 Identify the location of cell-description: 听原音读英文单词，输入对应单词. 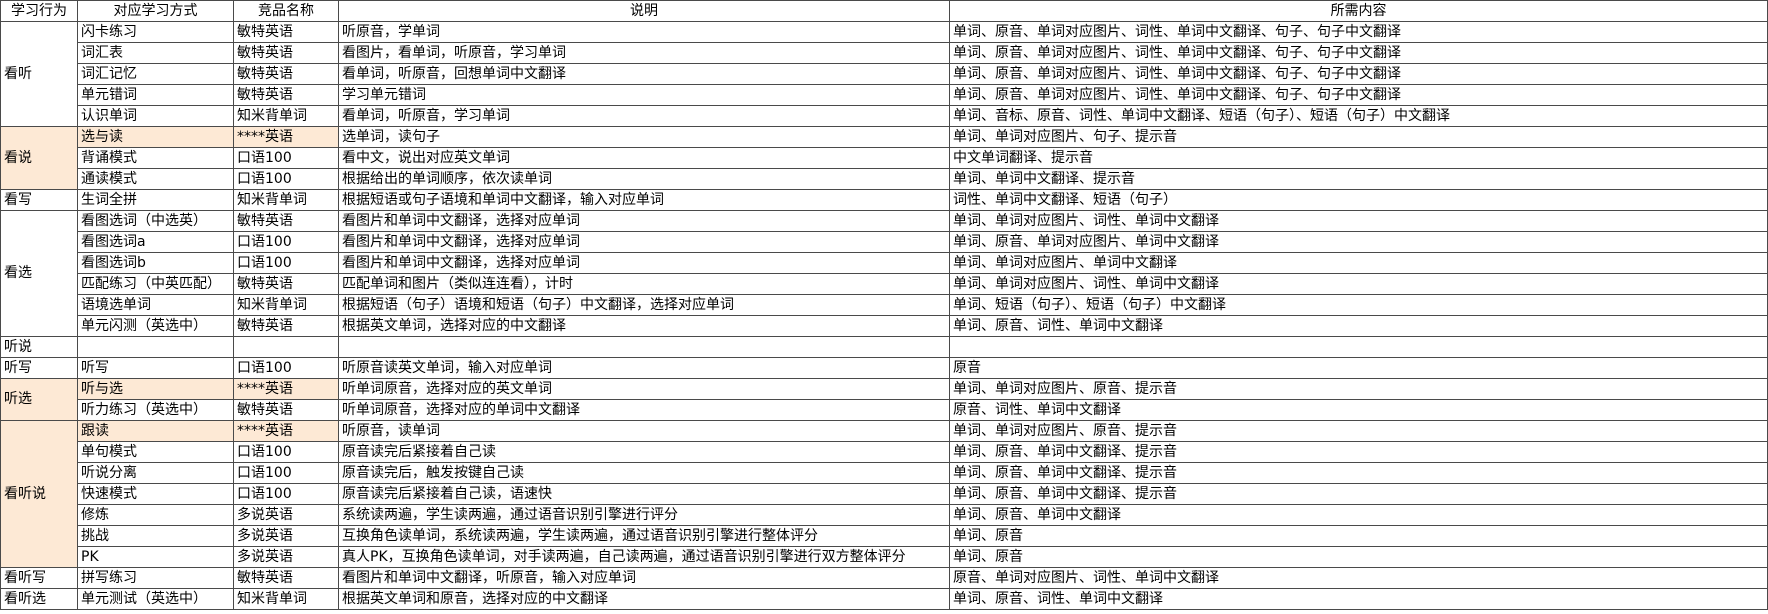
(644, 368).